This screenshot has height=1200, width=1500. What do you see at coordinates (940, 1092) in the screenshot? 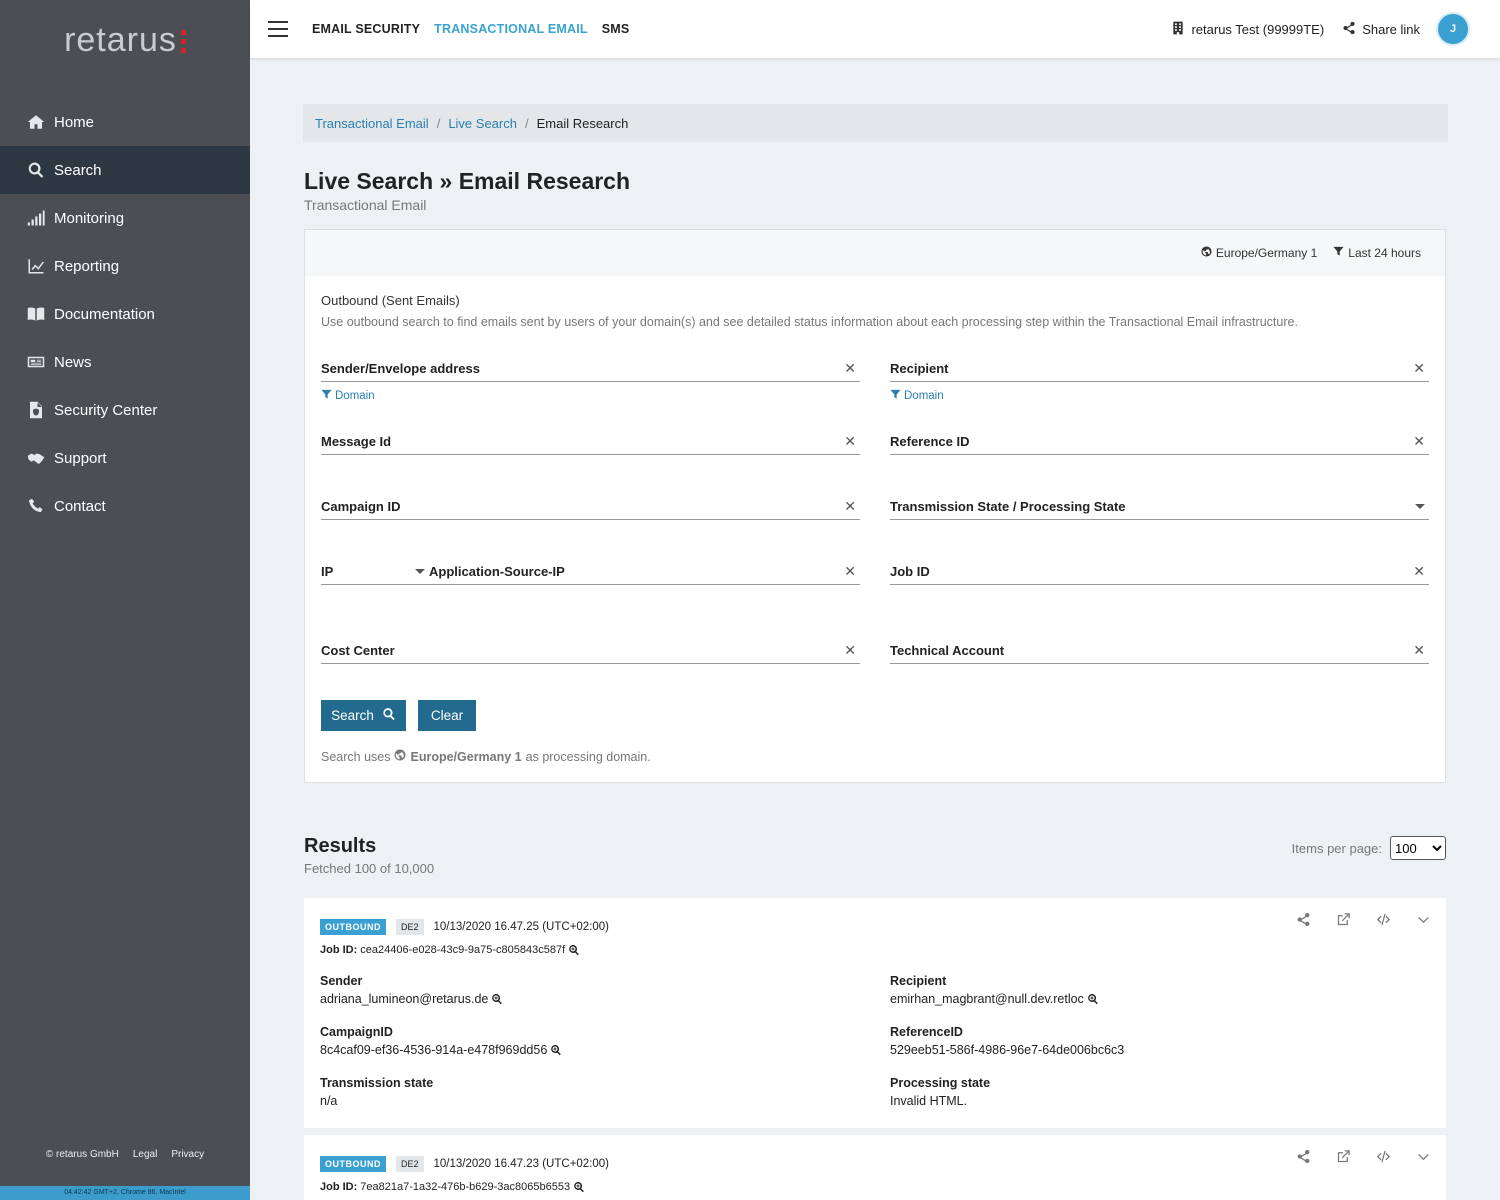
I see `processing-info: Processing state Invalid HTML.` at bounding box center [940, 1092].